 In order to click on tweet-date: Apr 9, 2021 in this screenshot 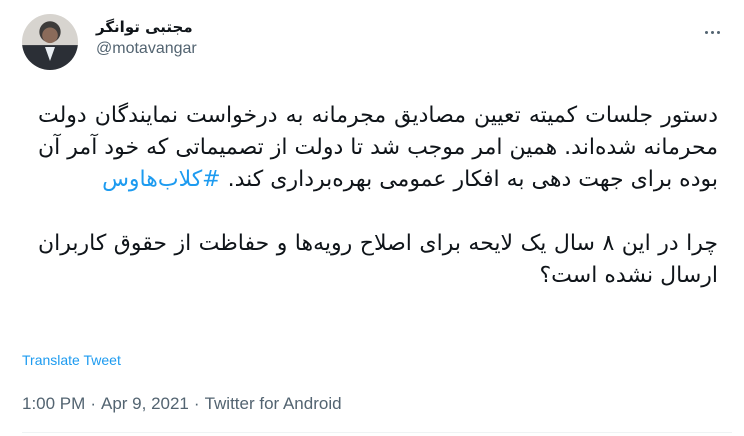, I will do `click(145, 404)`.